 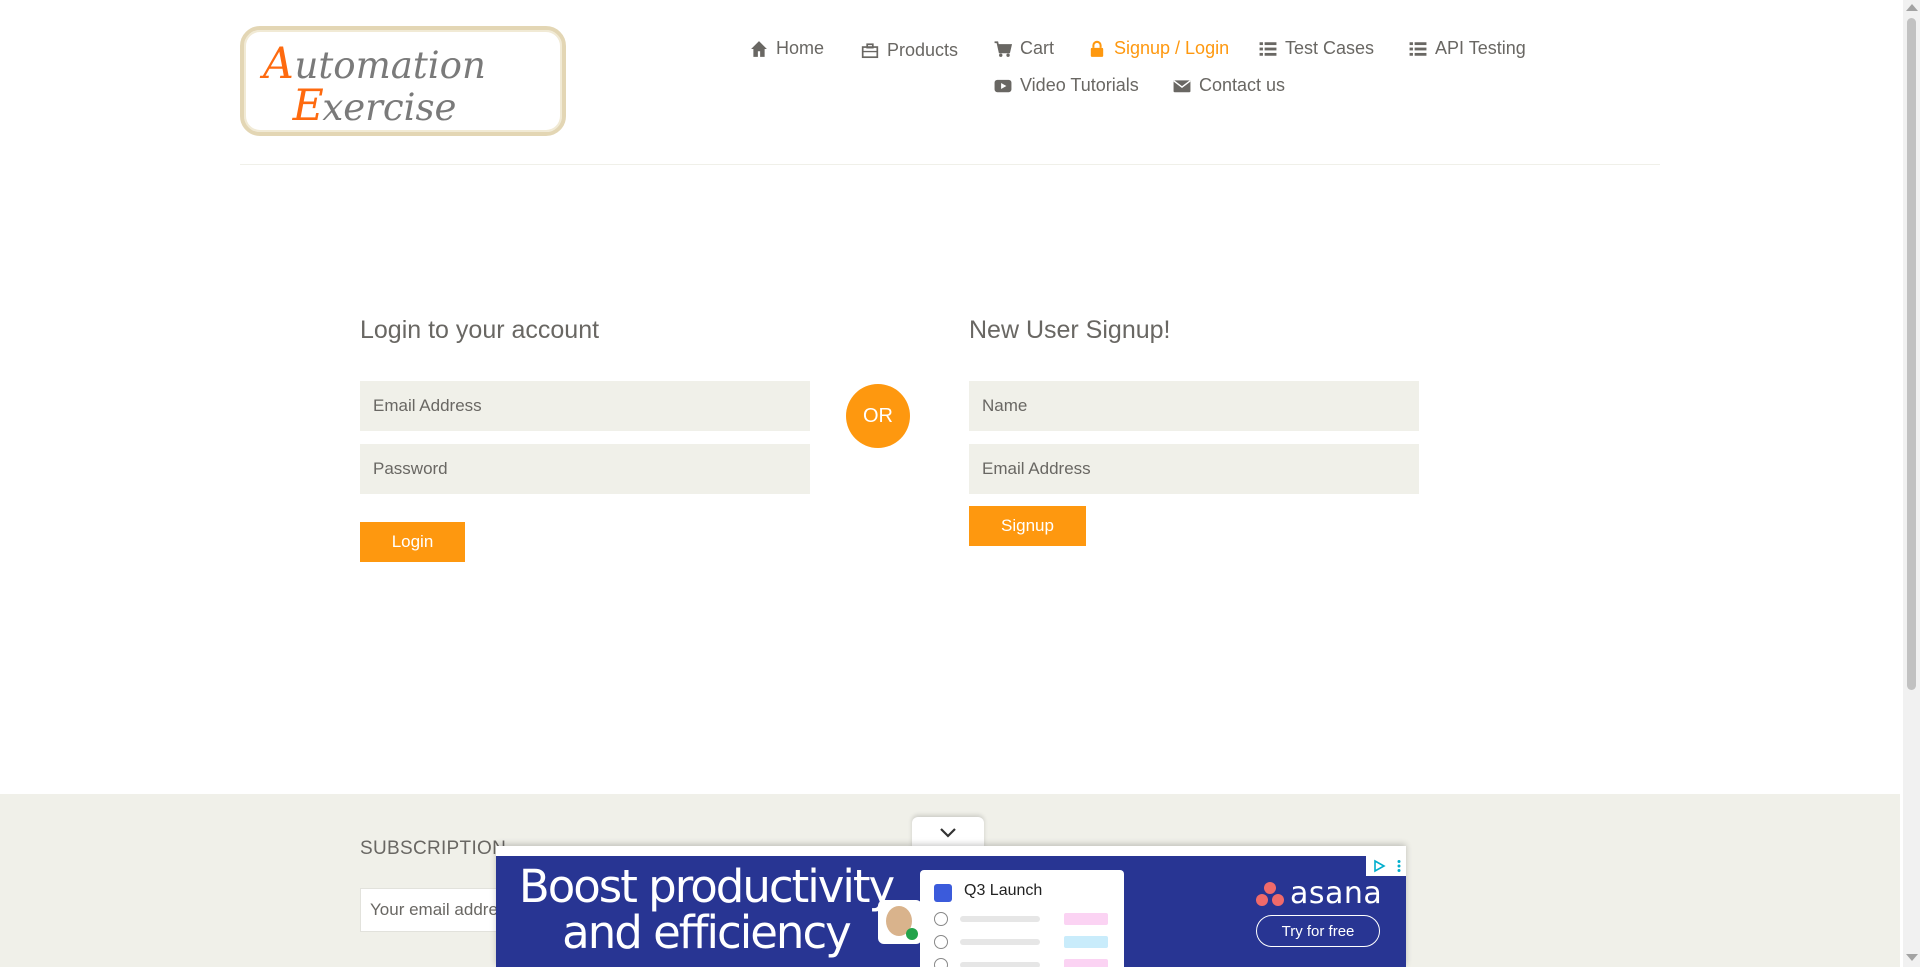 What do you see at coordinates (433, 848) in the screenshot?
I see `subscription-title: SUBSCRIPTION` at bounding box center [433, 848].